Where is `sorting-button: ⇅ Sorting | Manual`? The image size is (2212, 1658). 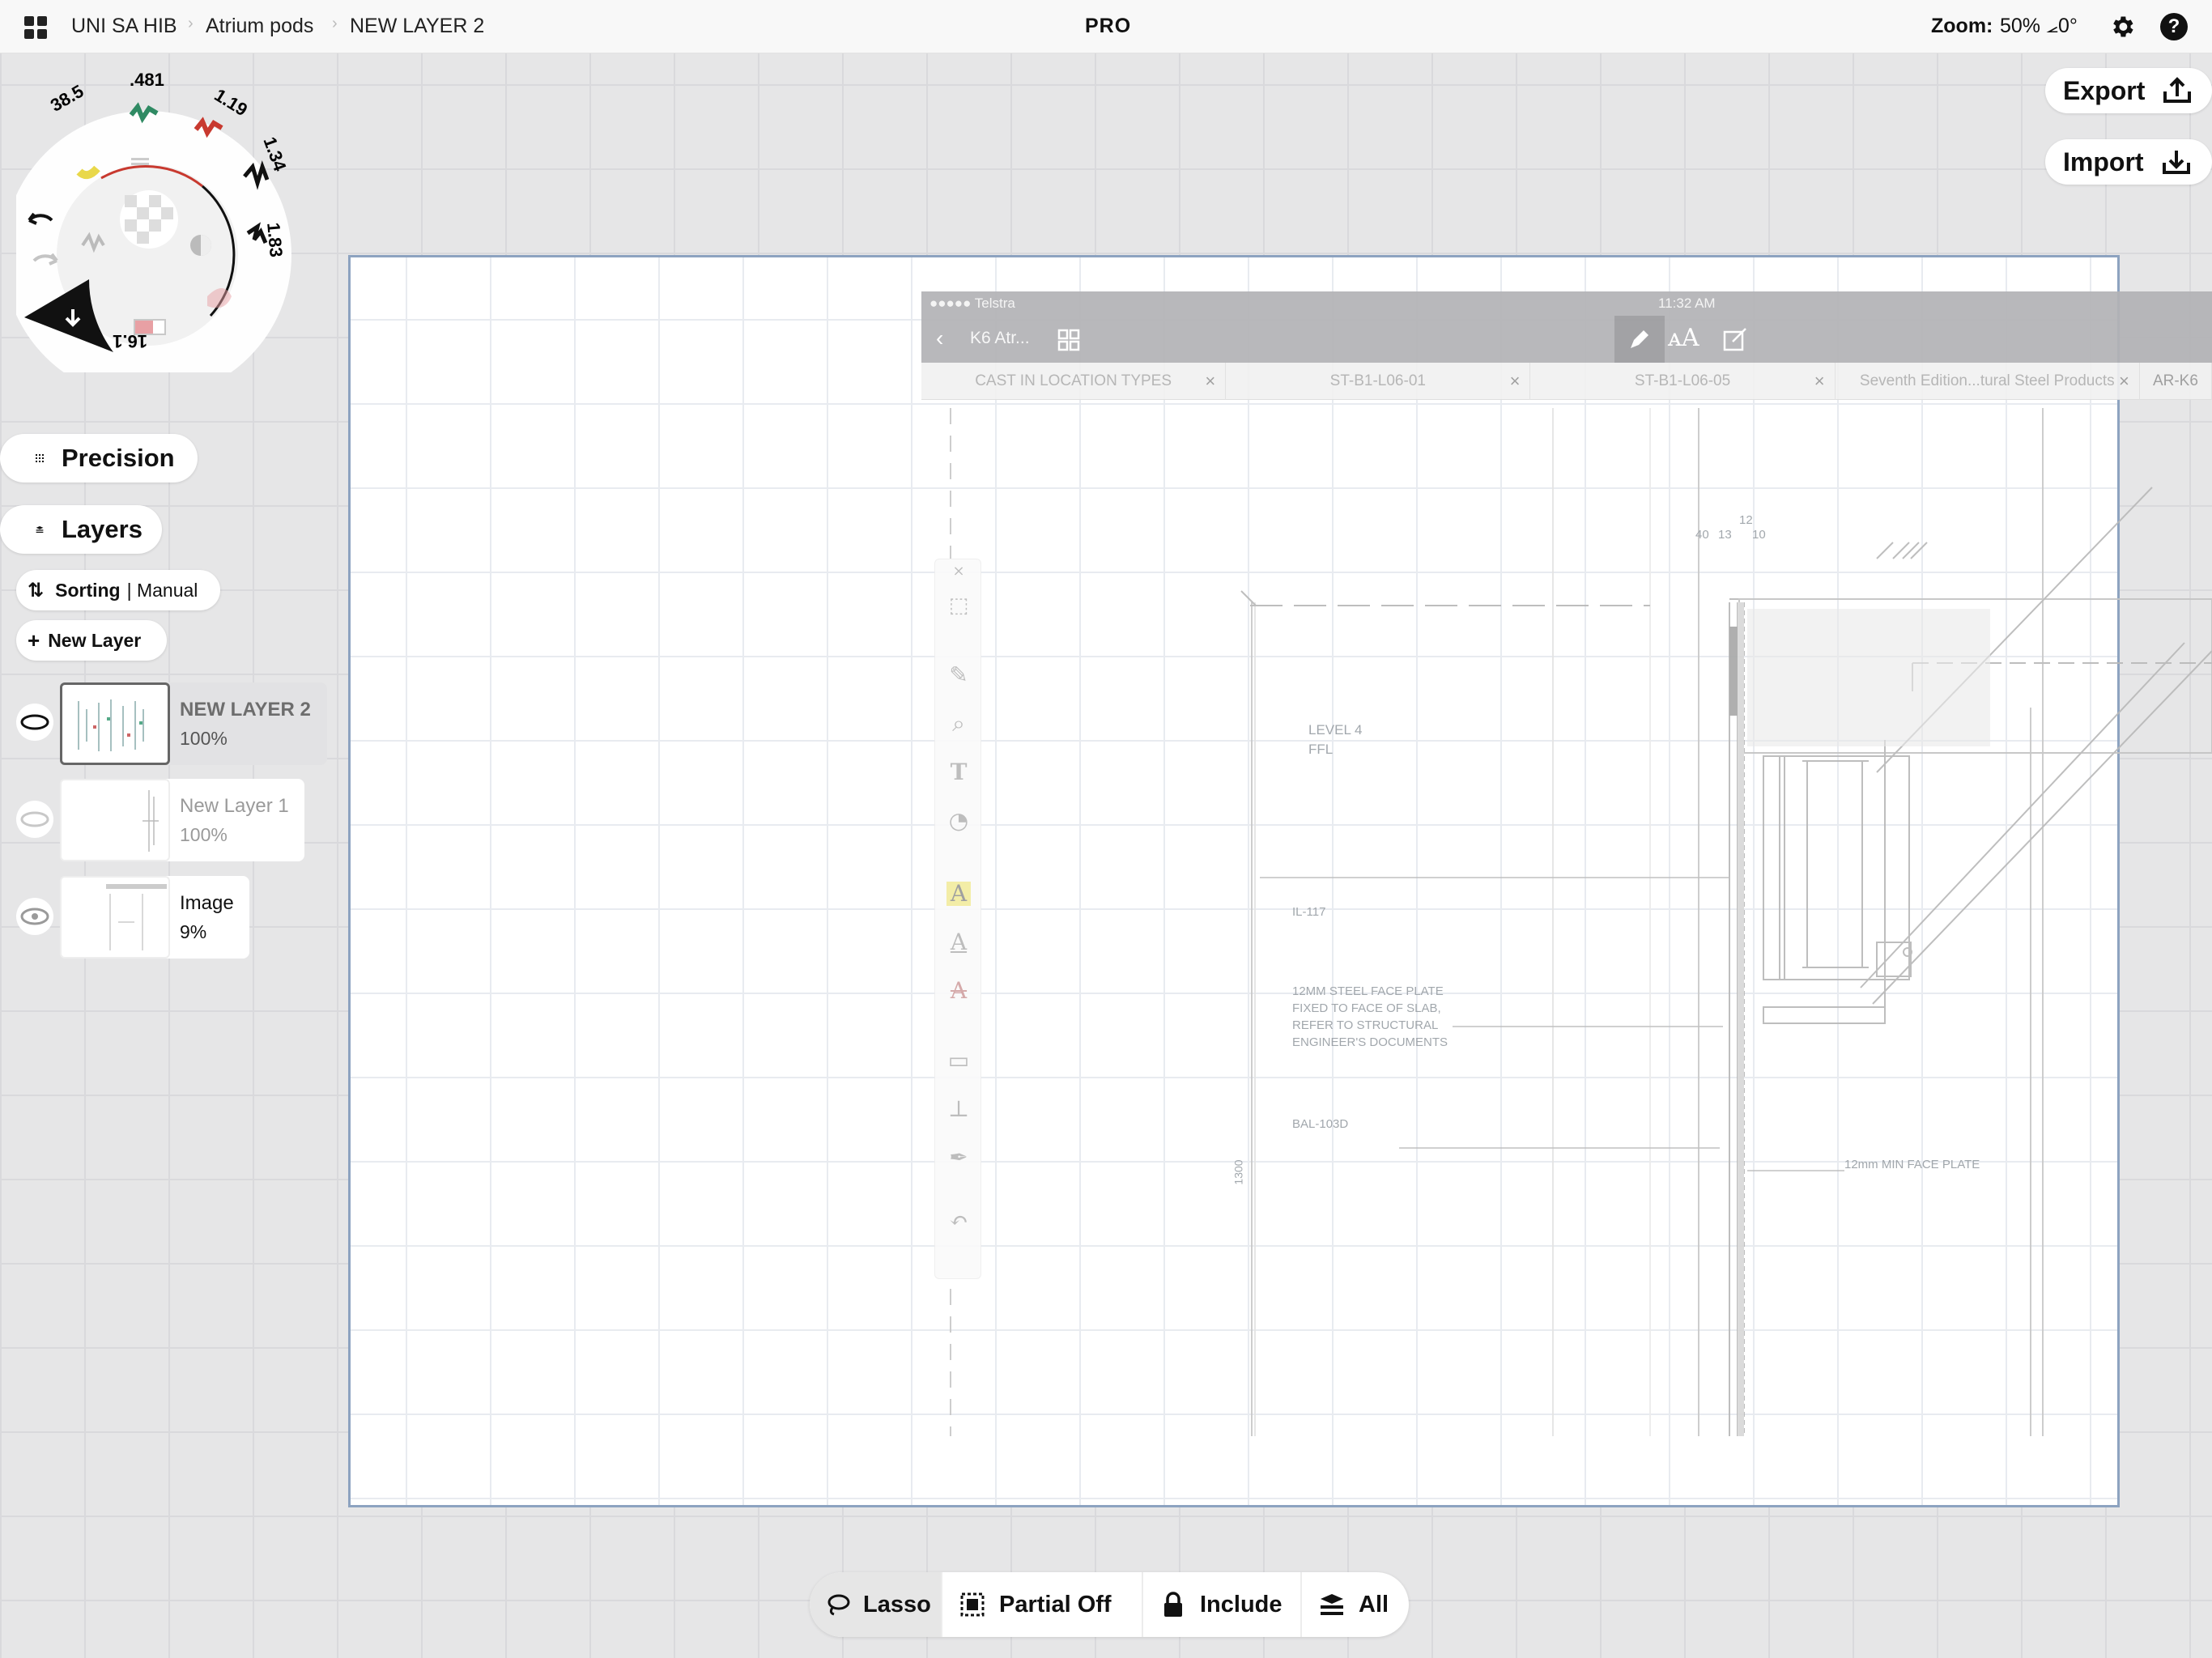
sorting-button: ⇅ Sorting | Manual is located at coordinates (118, 590).